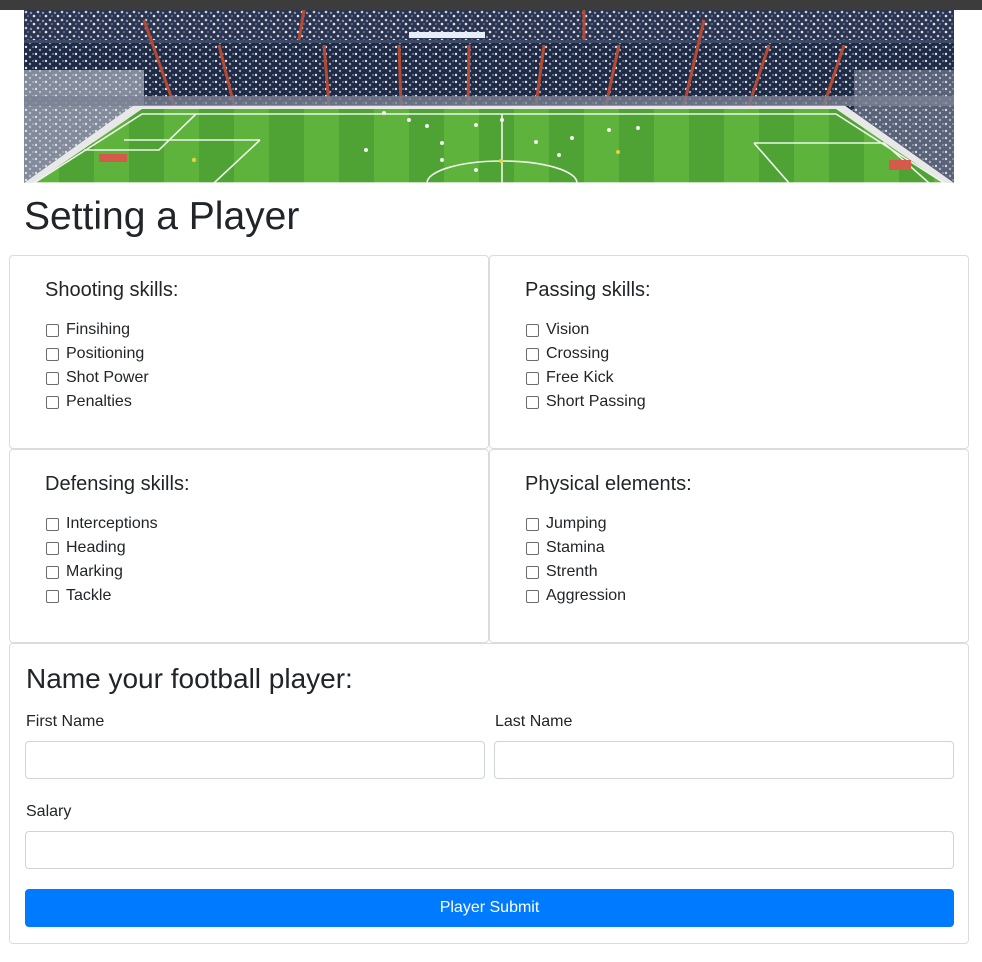 The image size is (982, 962). I want to click on tackle-checkbox, so click(52, 596).